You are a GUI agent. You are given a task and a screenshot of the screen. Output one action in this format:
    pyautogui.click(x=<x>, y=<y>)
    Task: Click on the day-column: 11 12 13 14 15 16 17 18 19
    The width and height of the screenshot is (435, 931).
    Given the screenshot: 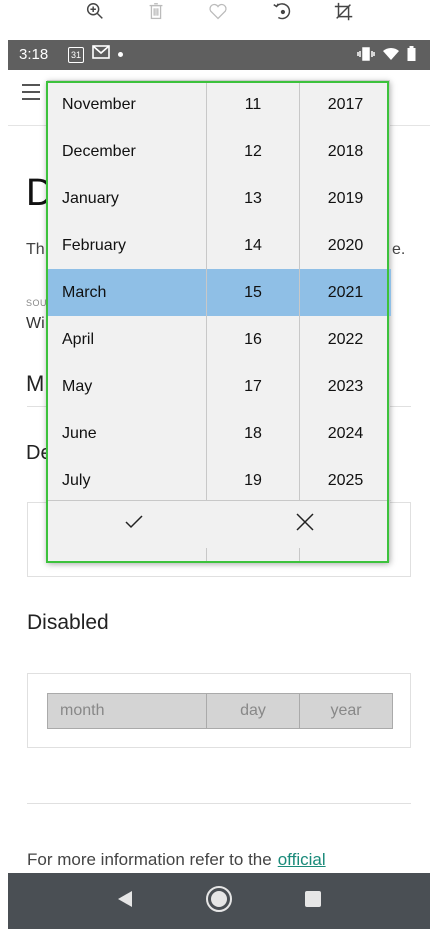 What is the action you would take?
    pyautogui.click(x=253, y=290)
    